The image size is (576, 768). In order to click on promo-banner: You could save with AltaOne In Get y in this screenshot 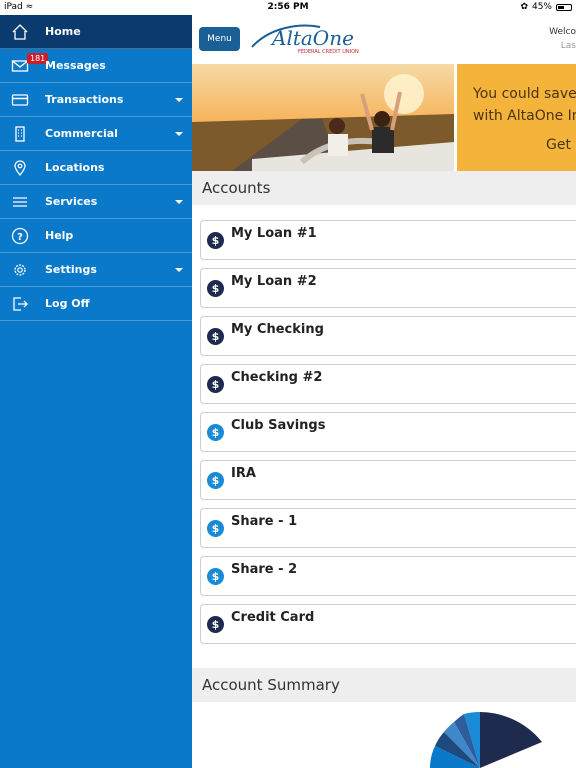, I will do `click(384, 117)`.